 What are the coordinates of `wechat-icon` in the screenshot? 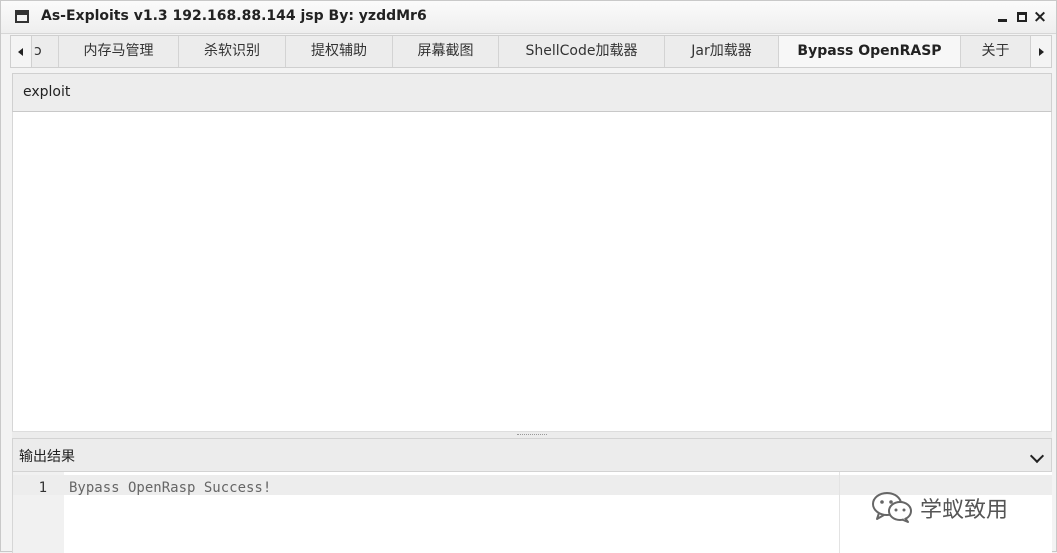 It's located at (892, 507).